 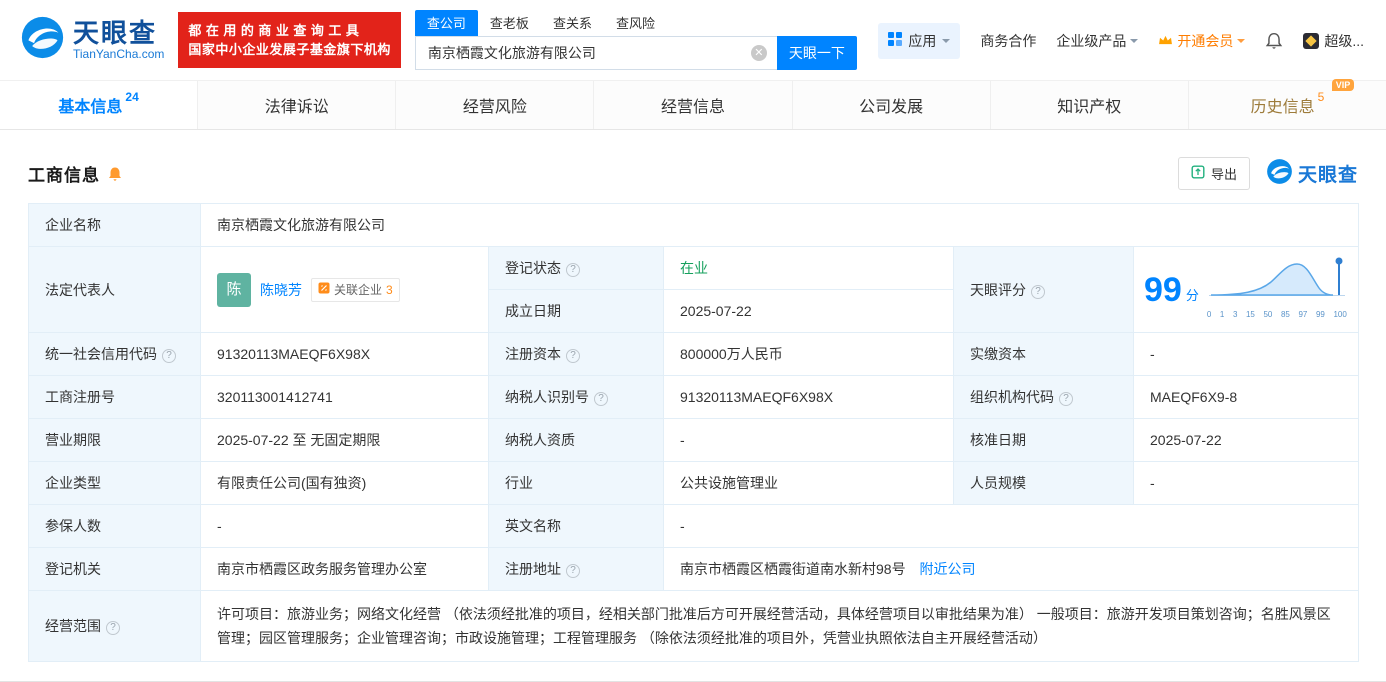 I want to click on tab-intellectual-property: 知识产权, so click(x=1090, y=105).